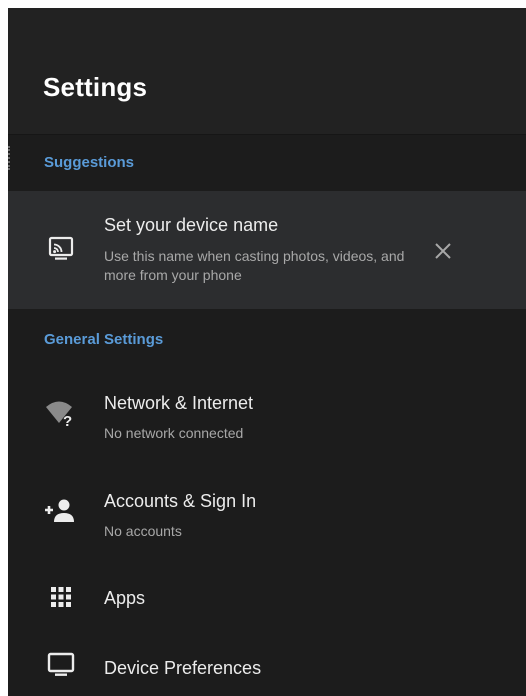 The width and height of the screenshot is (526, 696). Describe the element at coordinates (179, 403) in the screenshot. I see `network-title: Network & Internet` at that location.